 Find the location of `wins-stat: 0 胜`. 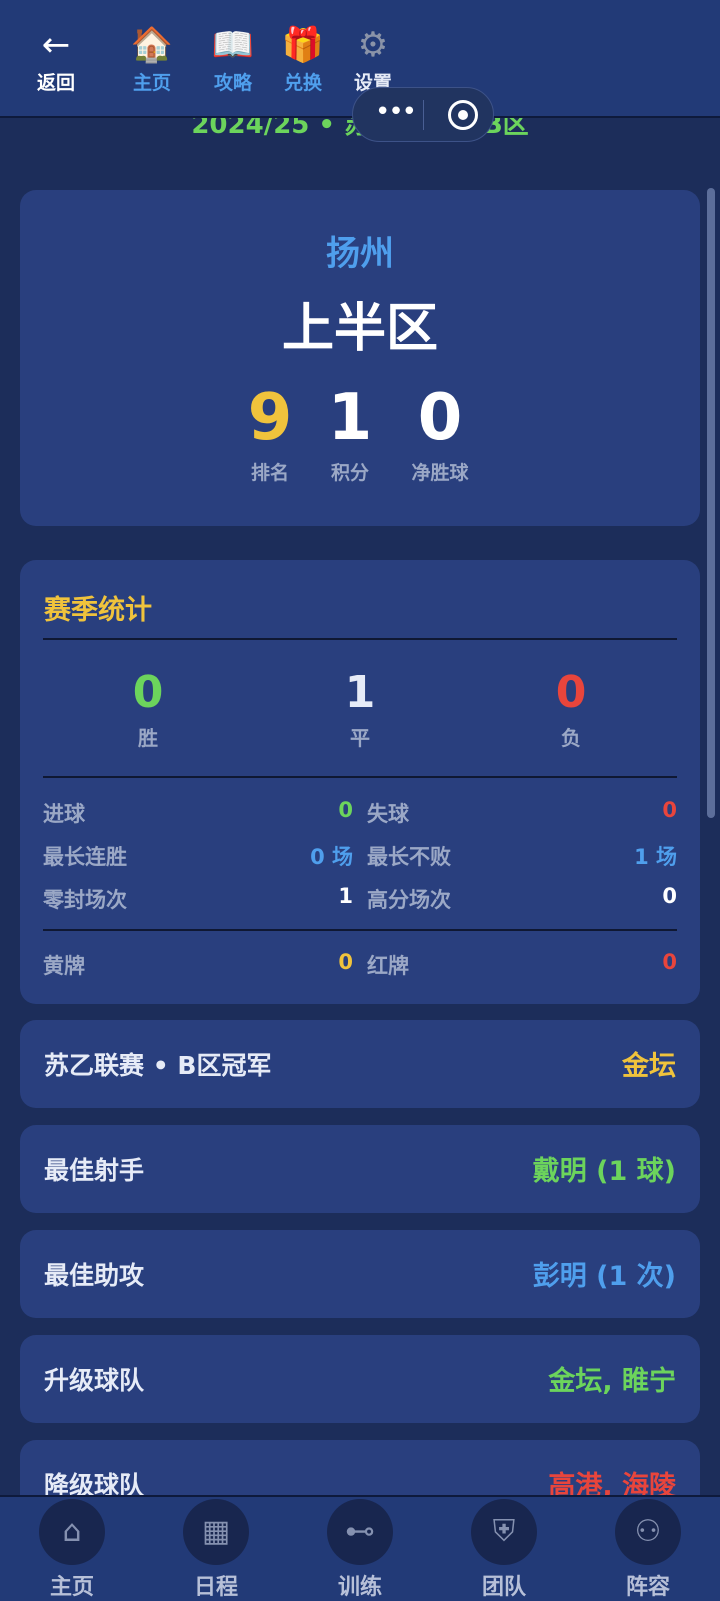

wins-stat: 0 胜 is located at coordinates (148, 709).